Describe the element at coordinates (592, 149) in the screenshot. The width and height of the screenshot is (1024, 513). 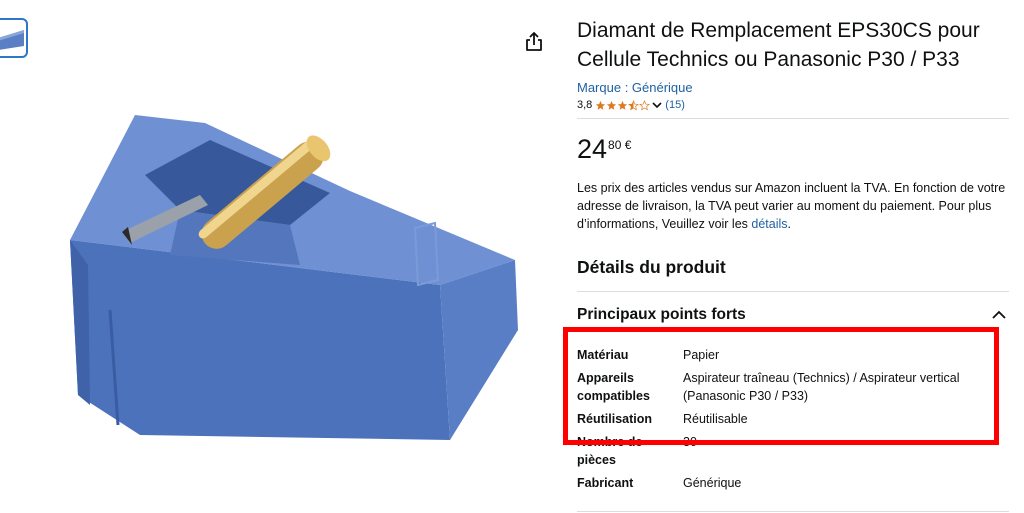
I see `price-whole: 24` at that location.